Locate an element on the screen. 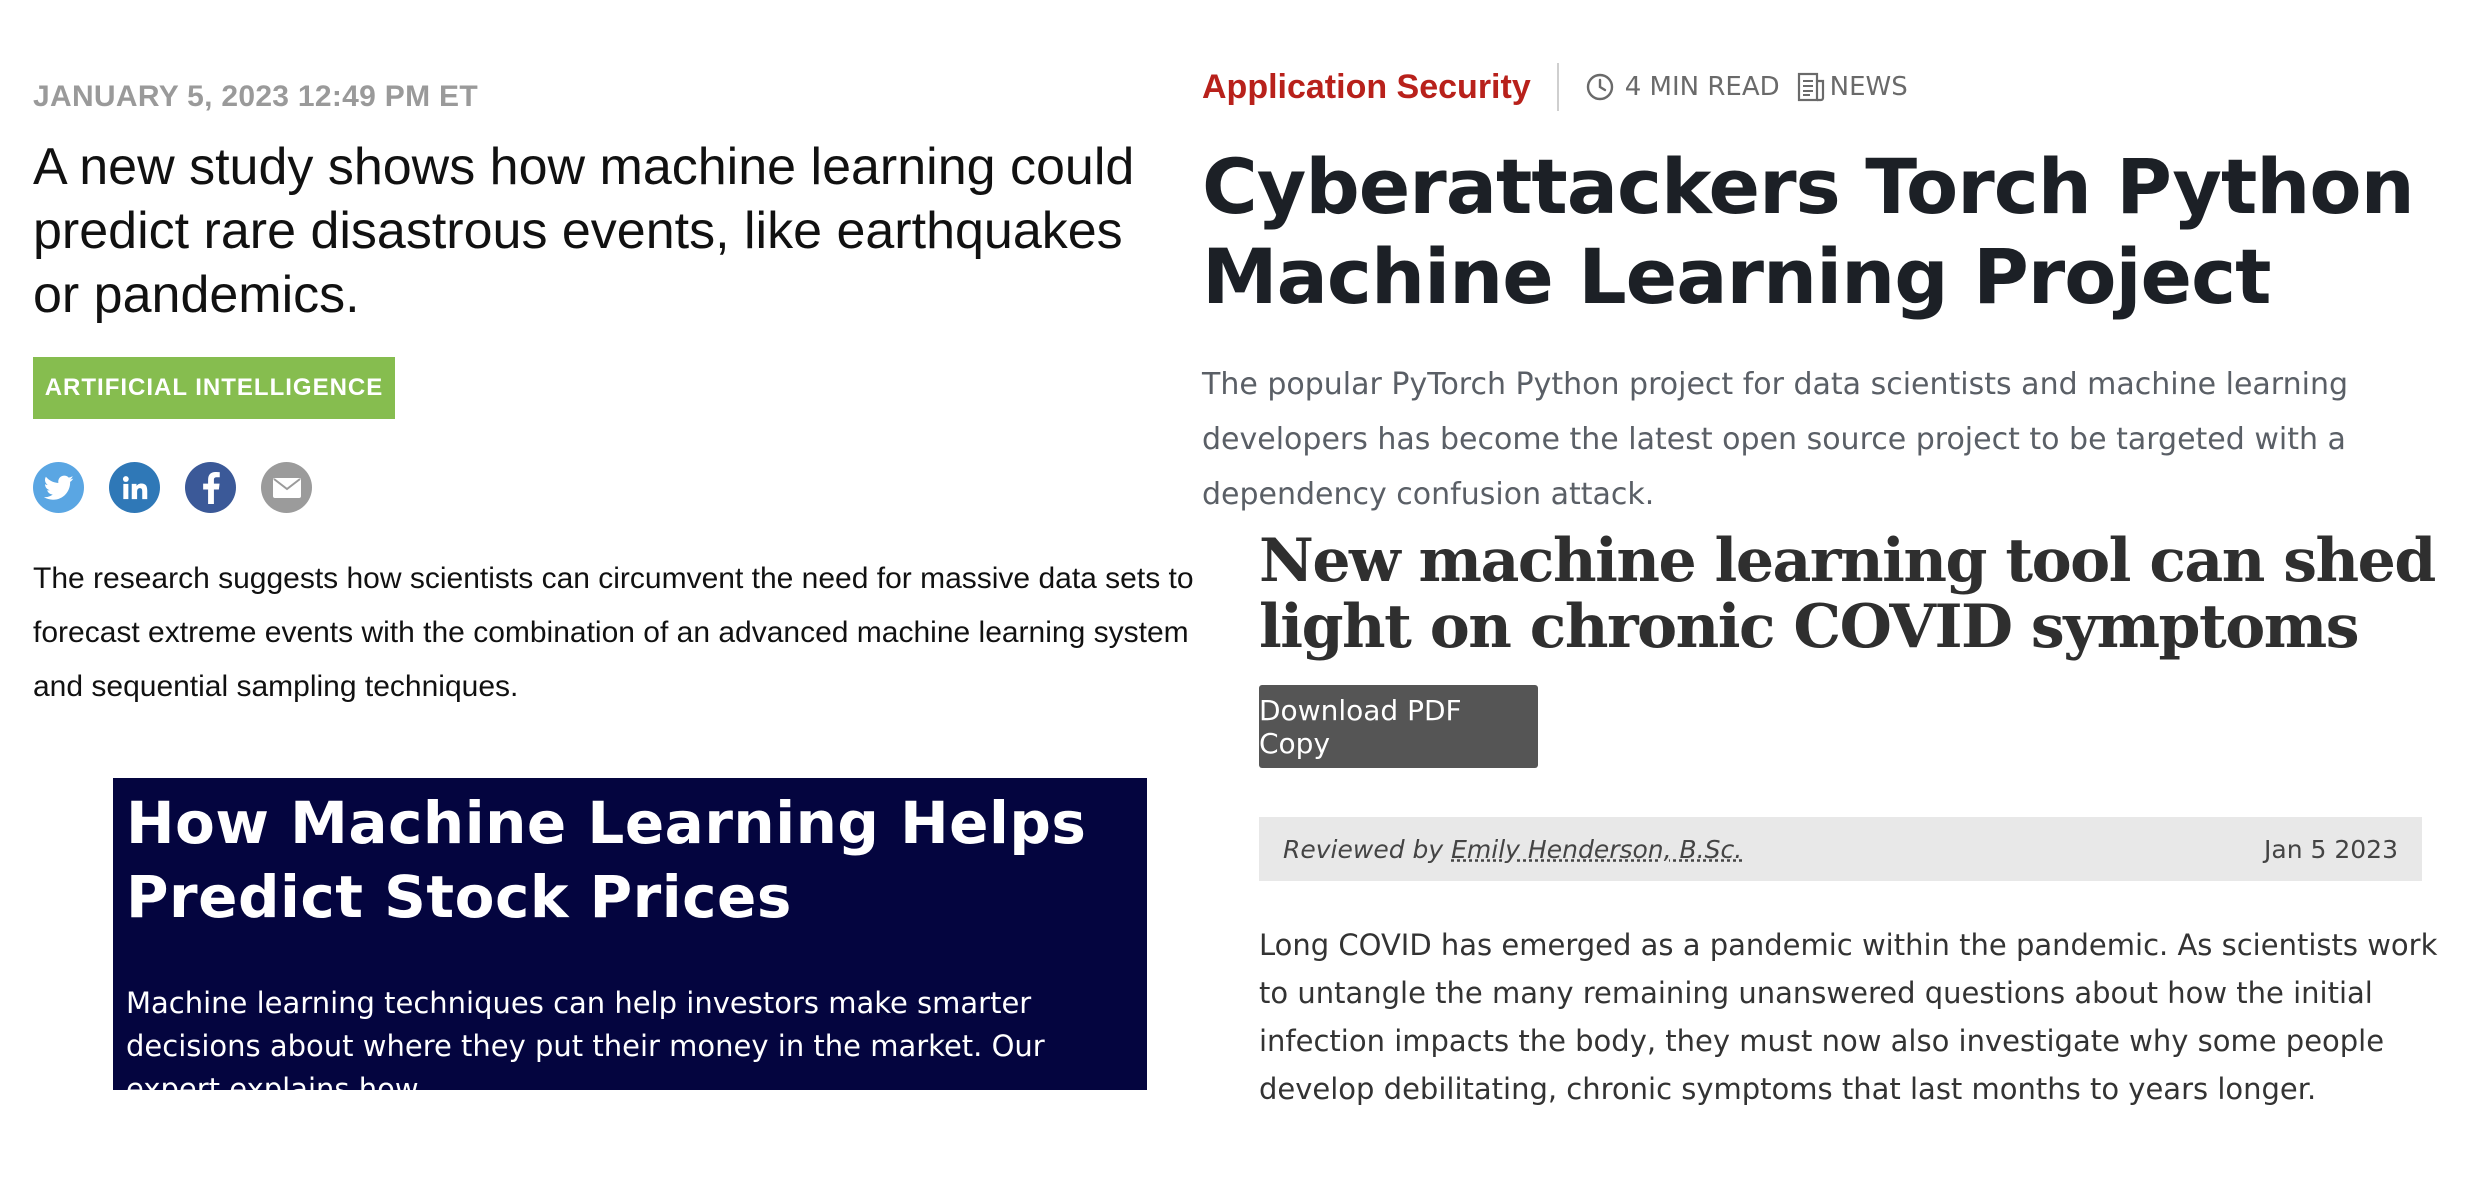 The height and width of the screenshot is (1188, 2478). reviewed-by-label: Reviewed by is located at coordinates (1363, 849).